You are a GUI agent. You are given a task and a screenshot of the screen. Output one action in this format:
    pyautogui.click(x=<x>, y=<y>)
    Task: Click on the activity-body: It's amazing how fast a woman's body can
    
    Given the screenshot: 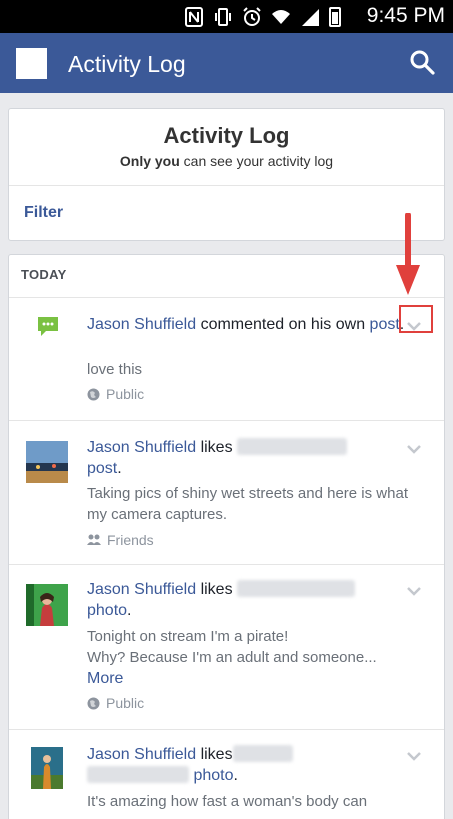 What is the action you would take?
    pyautogui.click(x=227, y=801)
    